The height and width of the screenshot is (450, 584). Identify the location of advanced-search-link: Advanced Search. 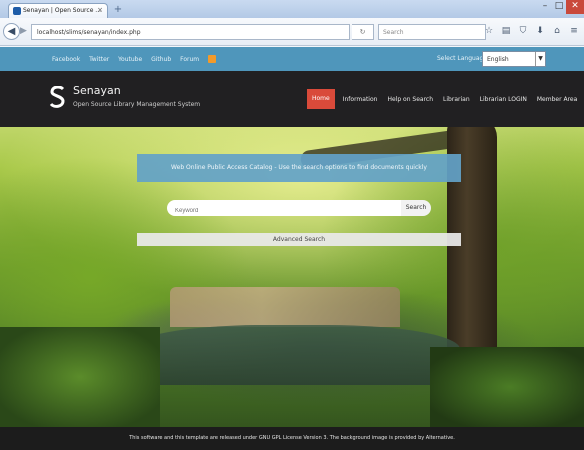
(299, 239).